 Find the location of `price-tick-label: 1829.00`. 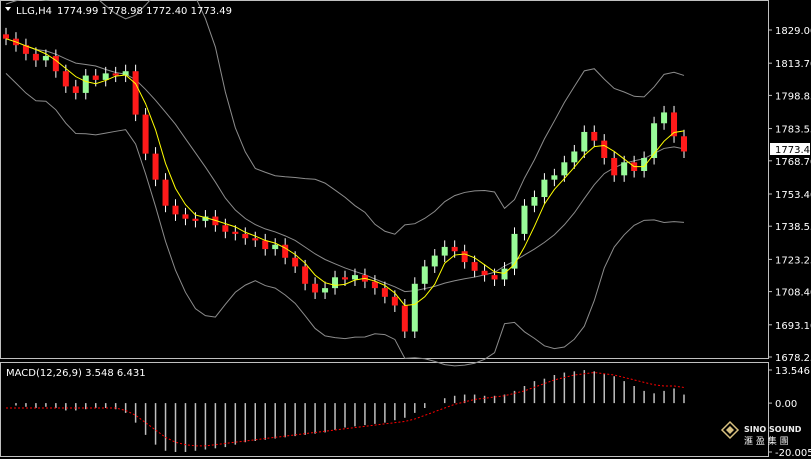

price-tick-label: 1829.00 is located at coordinates (793, 31).